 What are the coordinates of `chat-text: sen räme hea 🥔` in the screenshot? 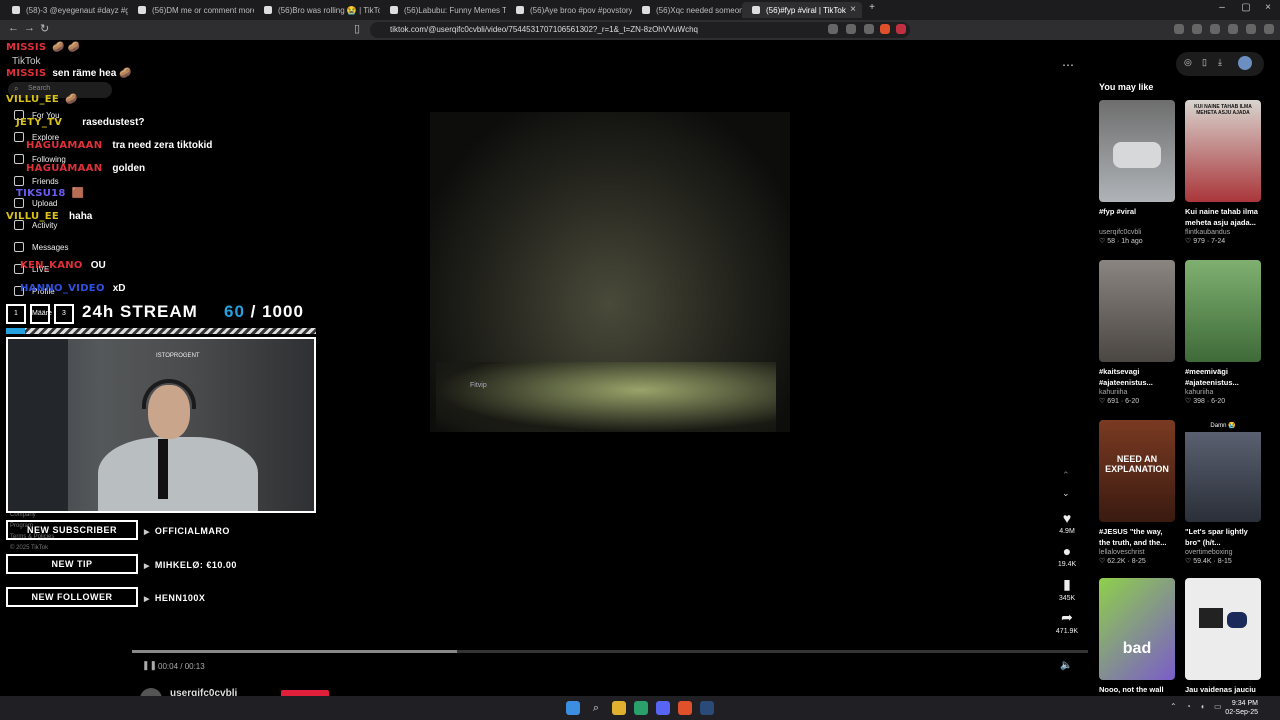 It's located at (92, 73).